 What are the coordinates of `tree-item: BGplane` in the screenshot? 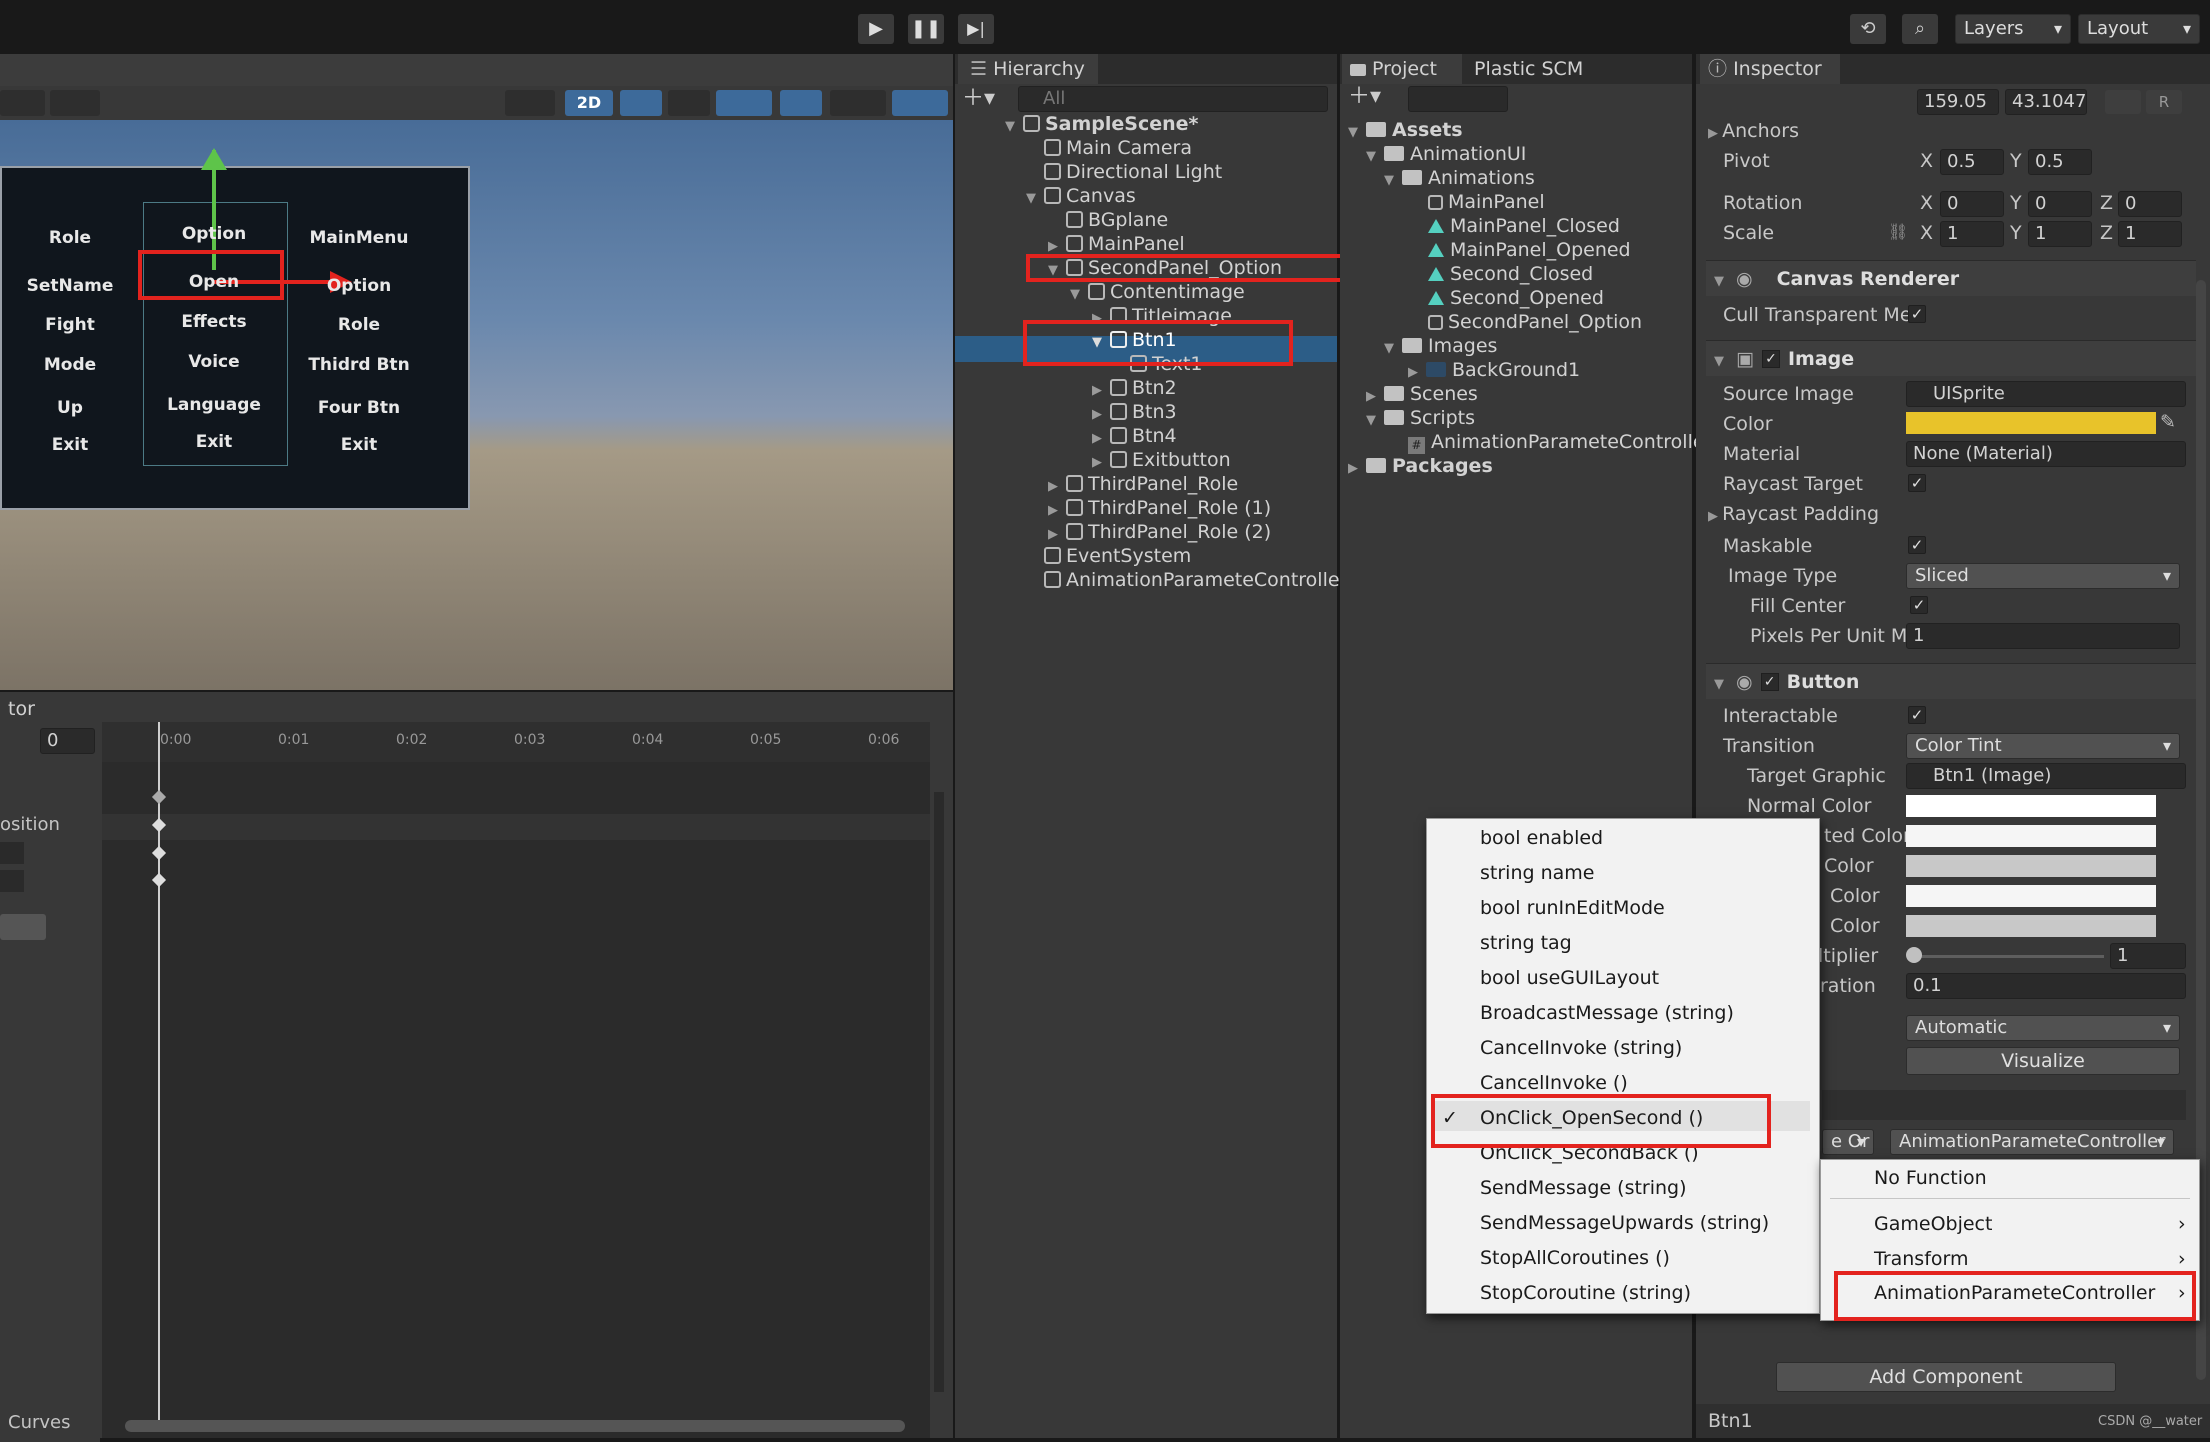 It's located at (1117, 220).